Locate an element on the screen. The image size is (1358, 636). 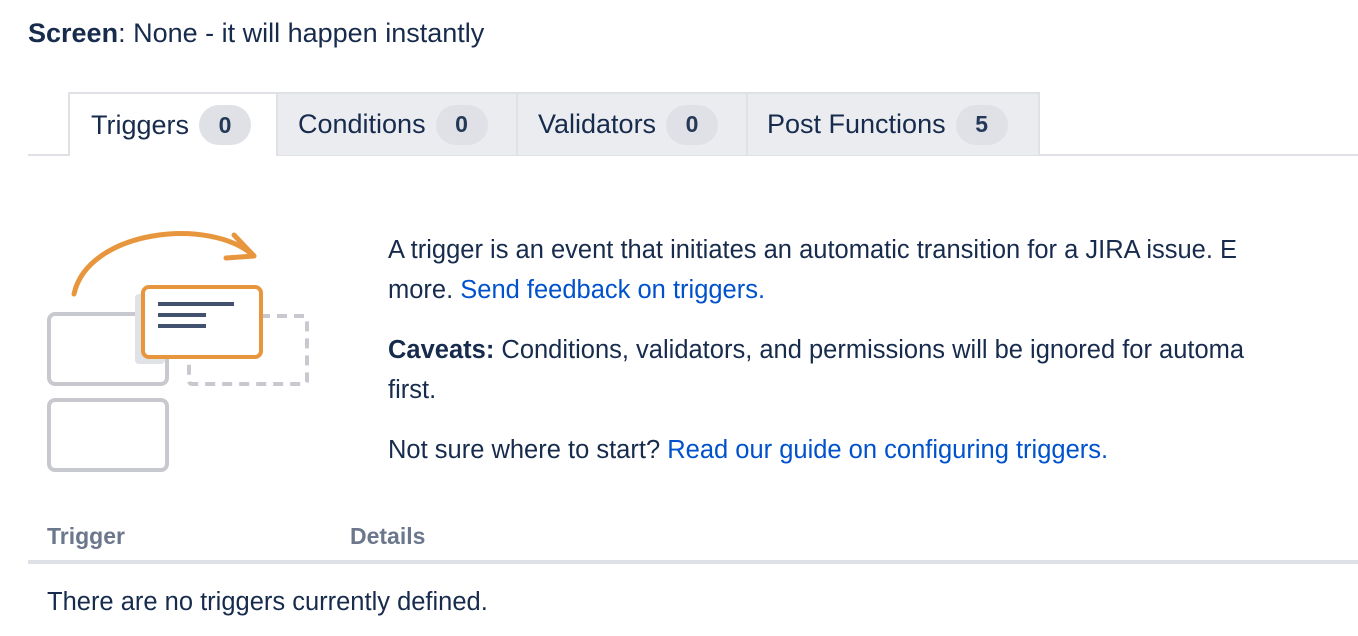
screen-info: Screen: None - it will happen instantly is located at coordinates (256, 33).